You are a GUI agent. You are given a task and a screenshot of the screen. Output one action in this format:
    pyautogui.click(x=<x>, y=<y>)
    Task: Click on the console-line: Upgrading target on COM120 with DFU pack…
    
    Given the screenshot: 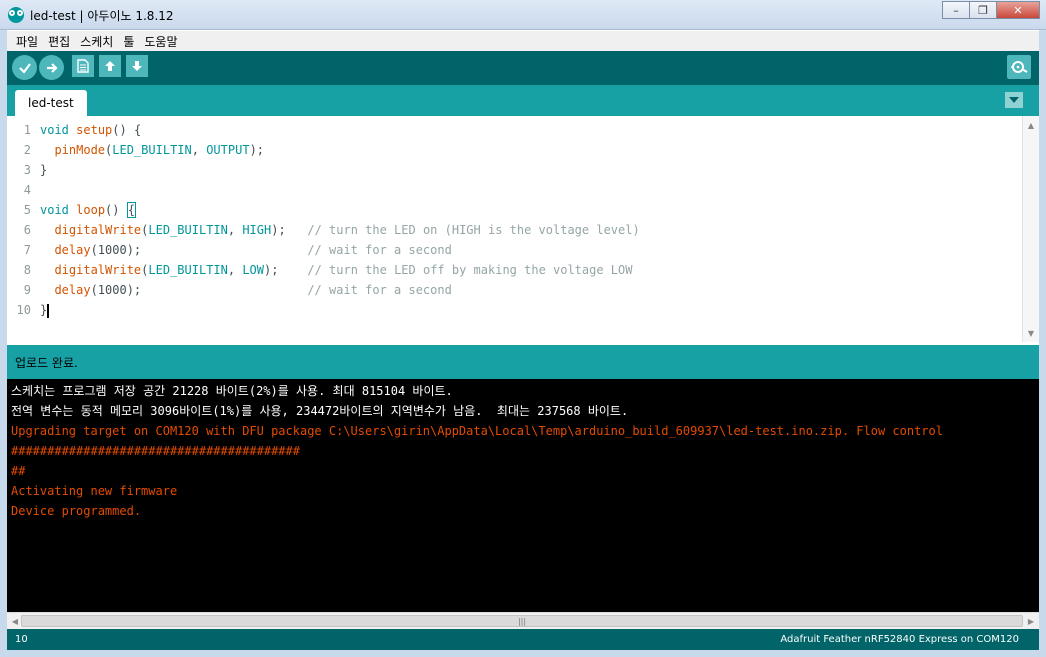 What is the action you would take?
    pyautogui.click(x=477, y=431)
    